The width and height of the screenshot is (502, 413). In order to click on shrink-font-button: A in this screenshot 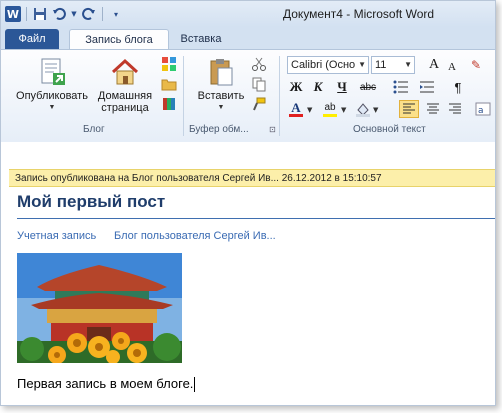, I will do `click(452, 67)`.